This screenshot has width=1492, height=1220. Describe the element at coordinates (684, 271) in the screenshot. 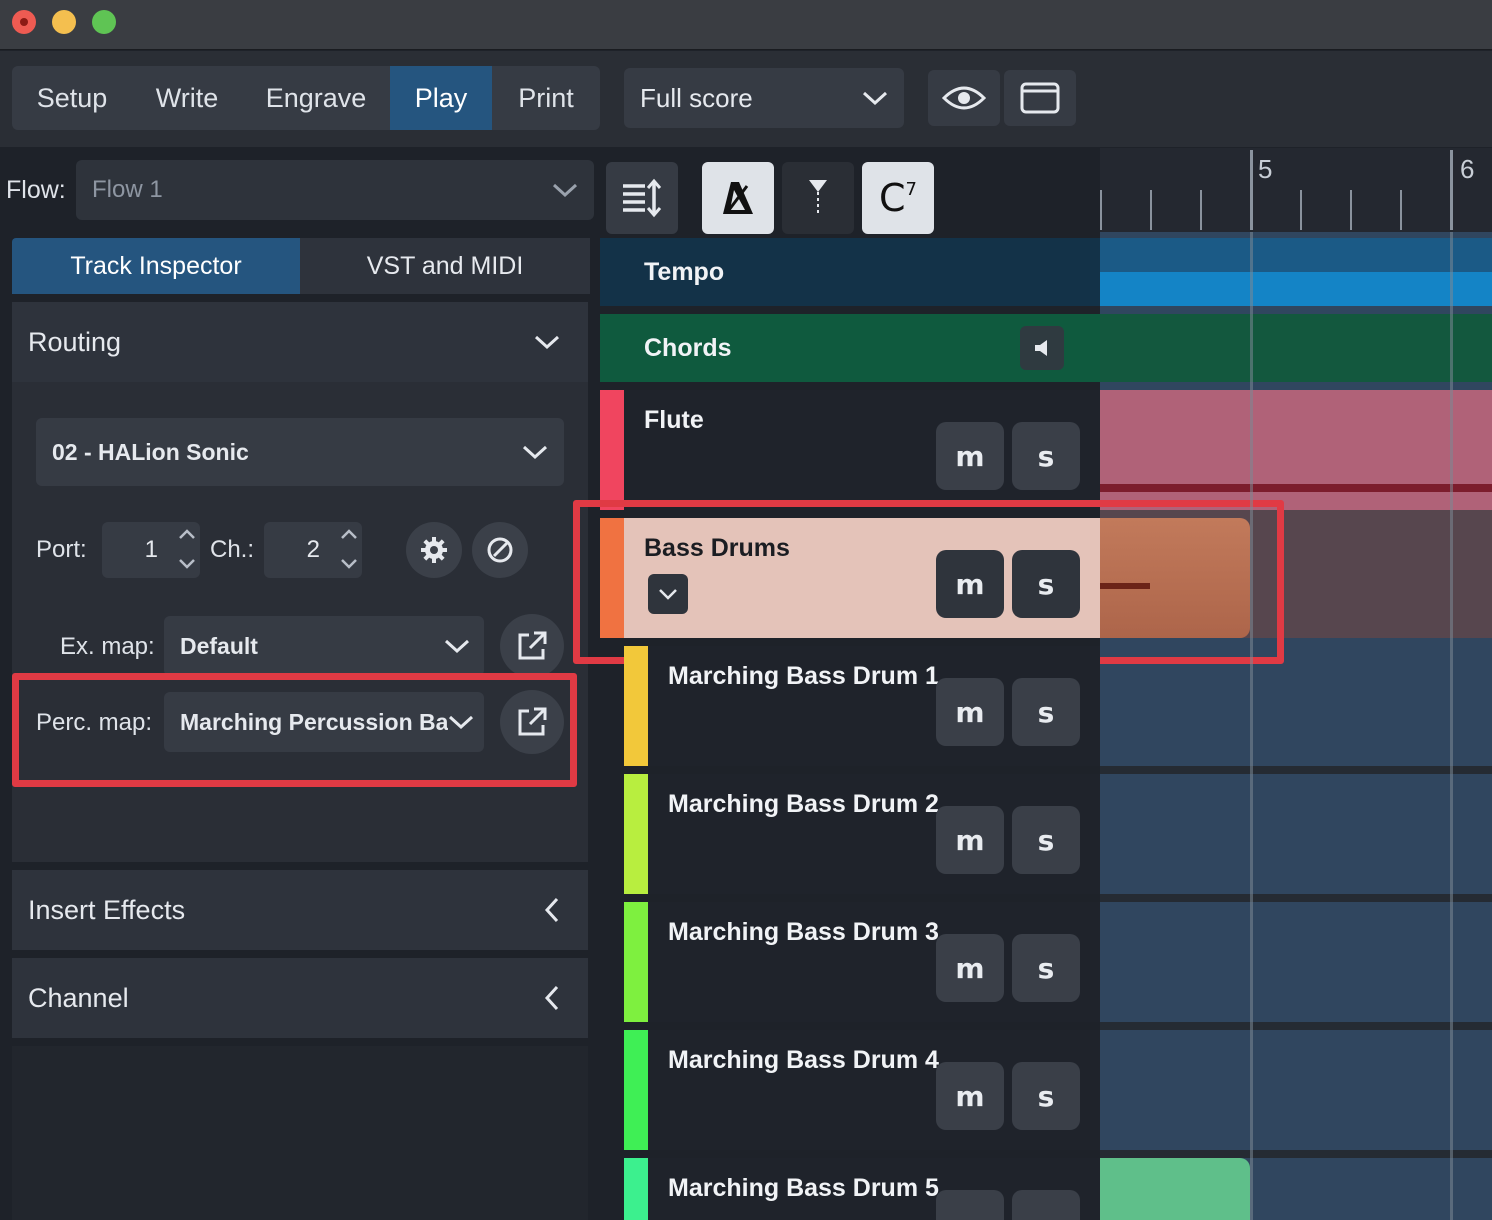

I see `tempo-track-name: Tempo` at that location.